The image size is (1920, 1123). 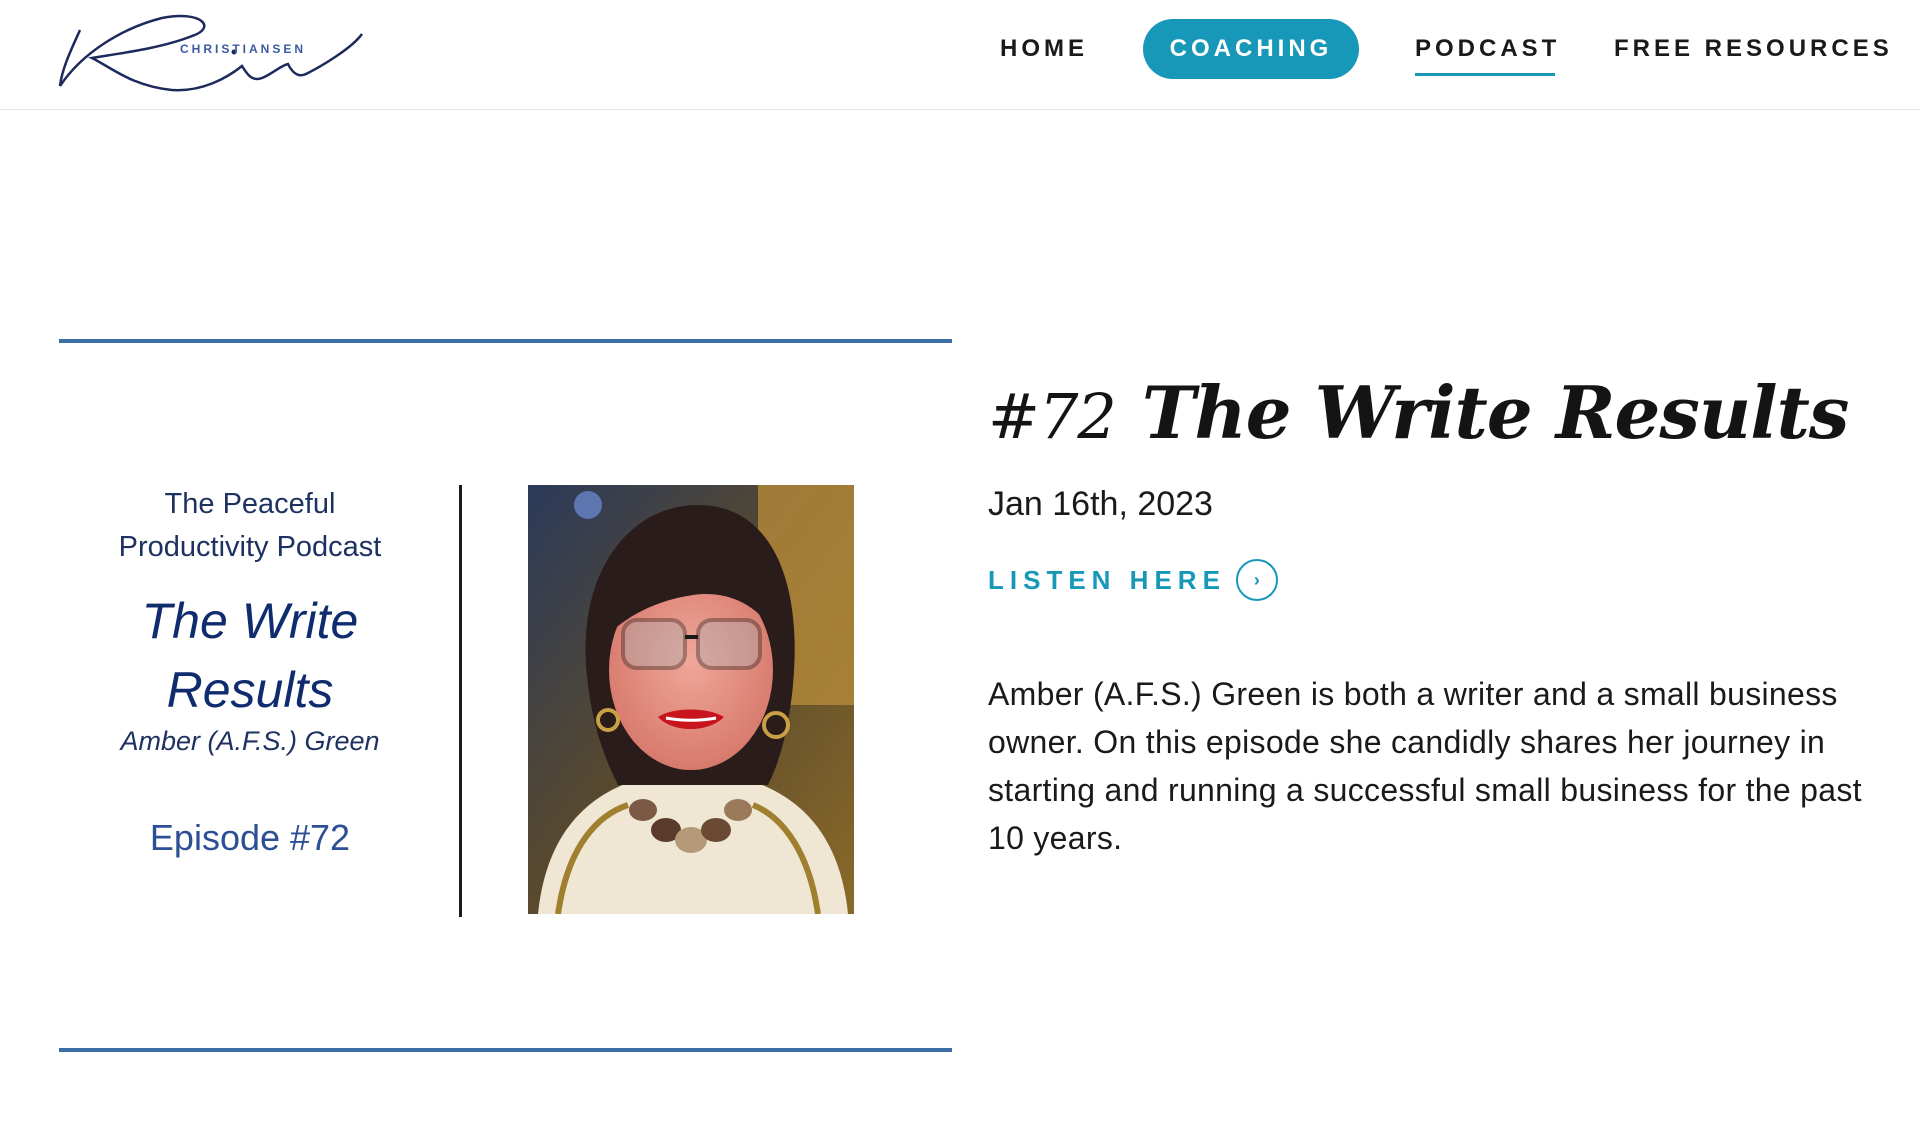 What do you see at coordinates (1753, 49) in the screenshot?
I see `nav-free-resources: FREE RESOURCES` at bounding box center [1753, 49].